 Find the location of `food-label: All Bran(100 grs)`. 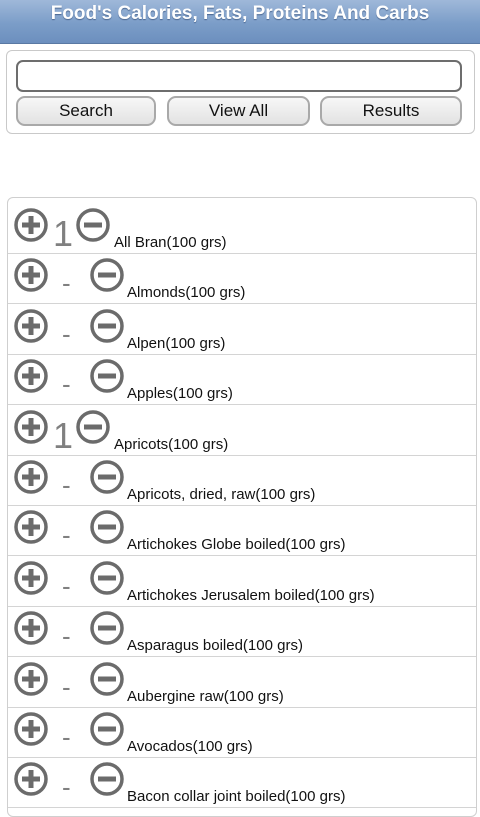

food-label: All Bran(100 grs) is located at coordinates (170, 242).